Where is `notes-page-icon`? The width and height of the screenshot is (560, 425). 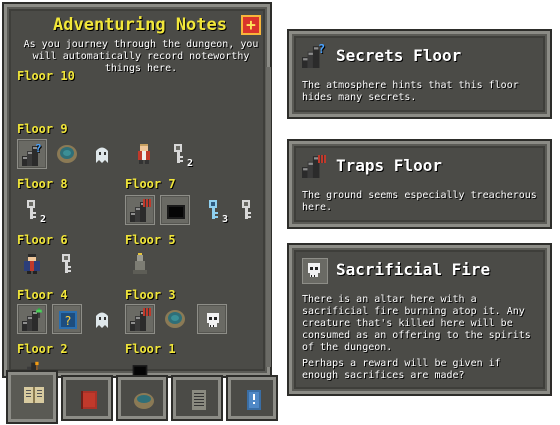
notes-page-icon is located at coordinates (199, 400).